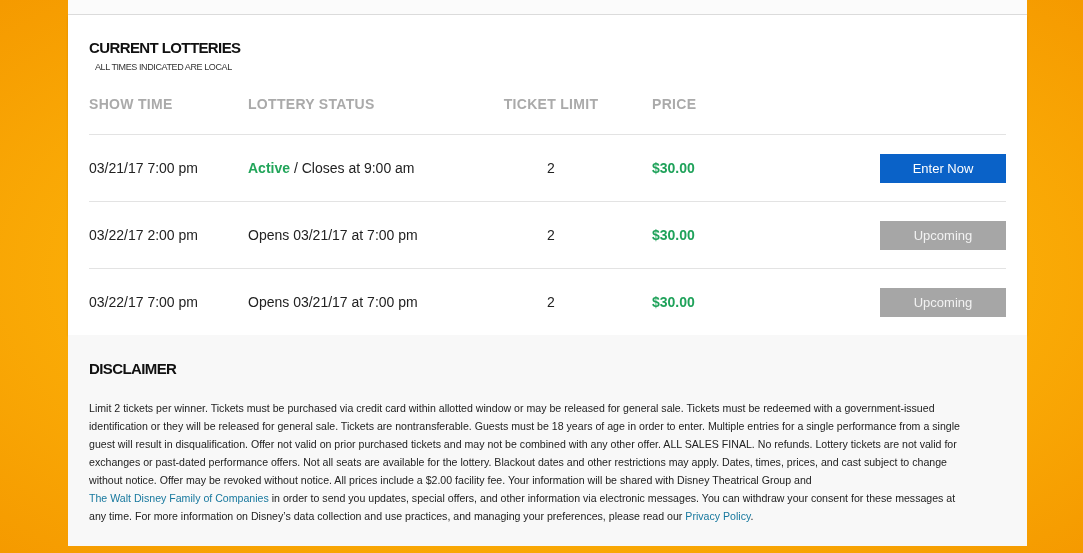 This screenshot has width=1083, height=553. What do you see at coordinates (179, 498) in the screenshot?
I see `text-link: The Walt Disney Family of Companies` at bounding box center [179, 498].